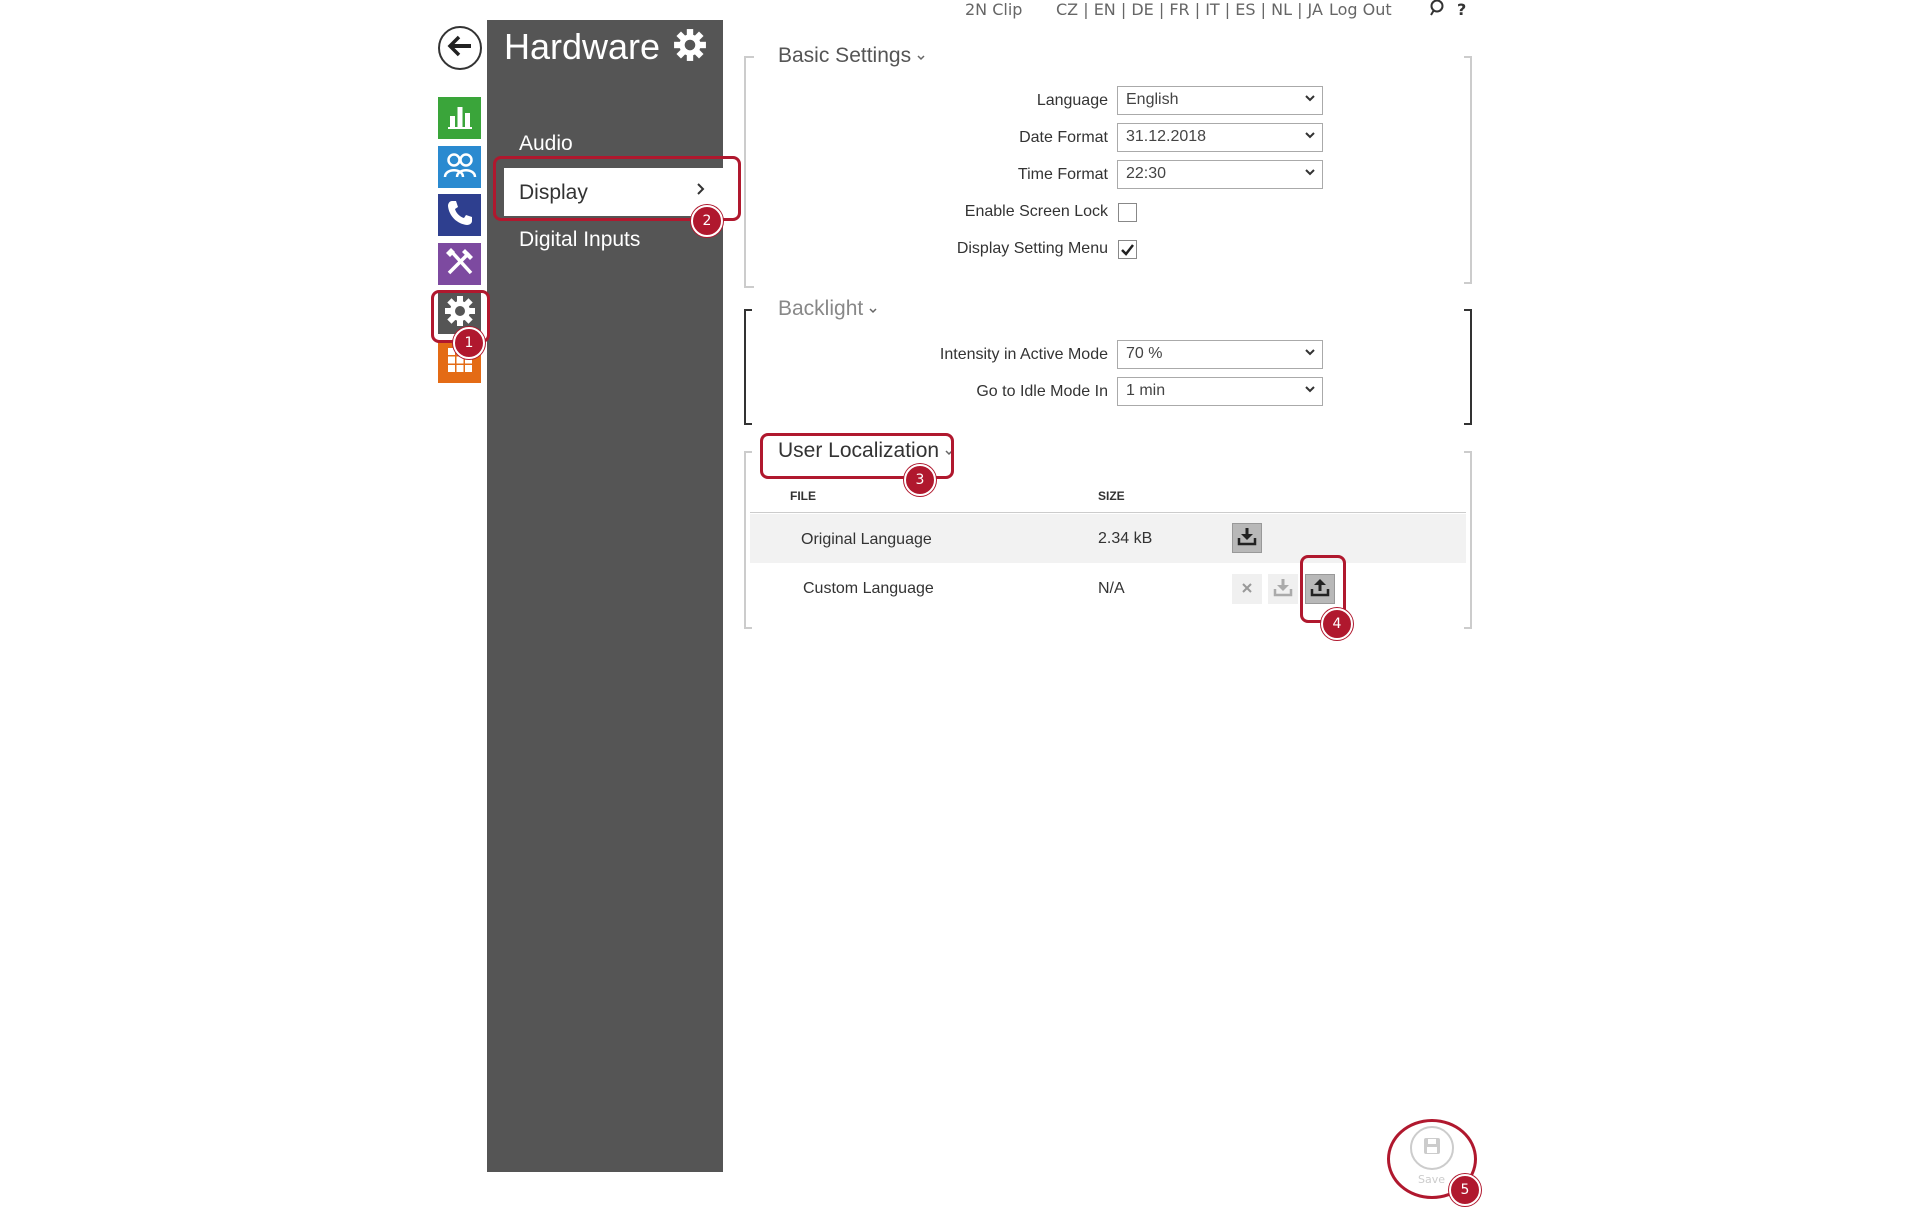 The image size is (1908, 1217). What do you see at coordinates (821, 308) in the screenshot?
I see `backlight-title: Backlight` at bounding box center [821, 308].